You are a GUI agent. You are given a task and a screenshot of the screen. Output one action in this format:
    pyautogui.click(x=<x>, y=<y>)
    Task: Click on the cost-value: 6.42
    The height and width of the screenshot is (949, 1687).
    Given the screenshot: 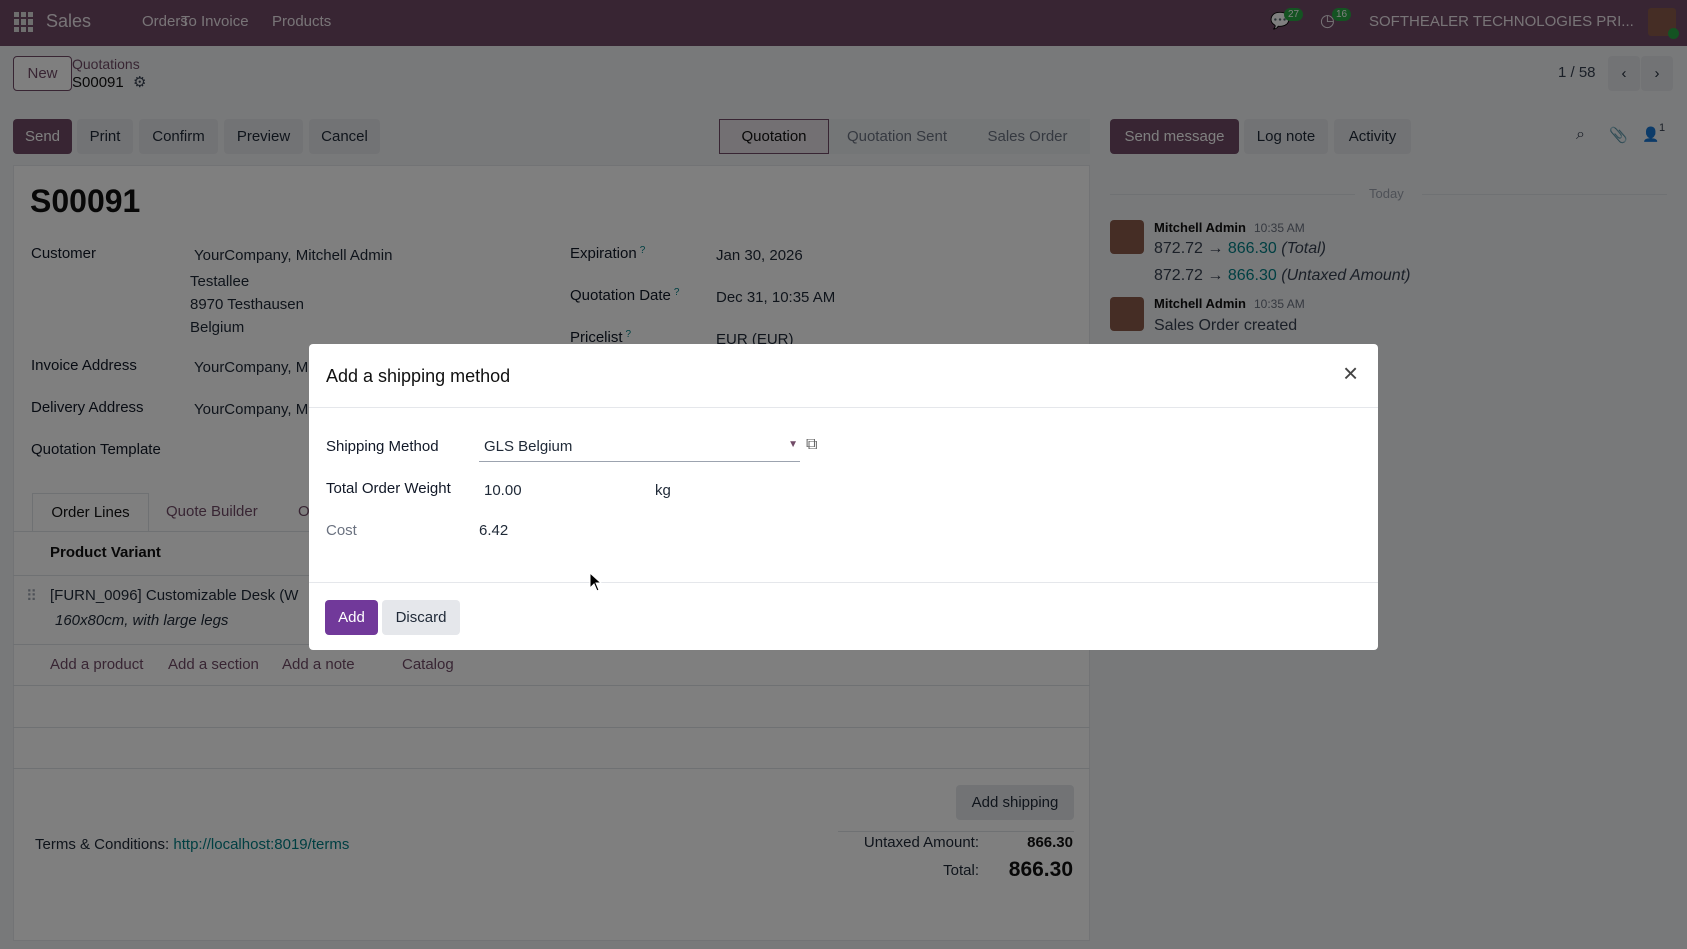 What is the action you would take?
    pyautogui.click(x=494, y=530)
    